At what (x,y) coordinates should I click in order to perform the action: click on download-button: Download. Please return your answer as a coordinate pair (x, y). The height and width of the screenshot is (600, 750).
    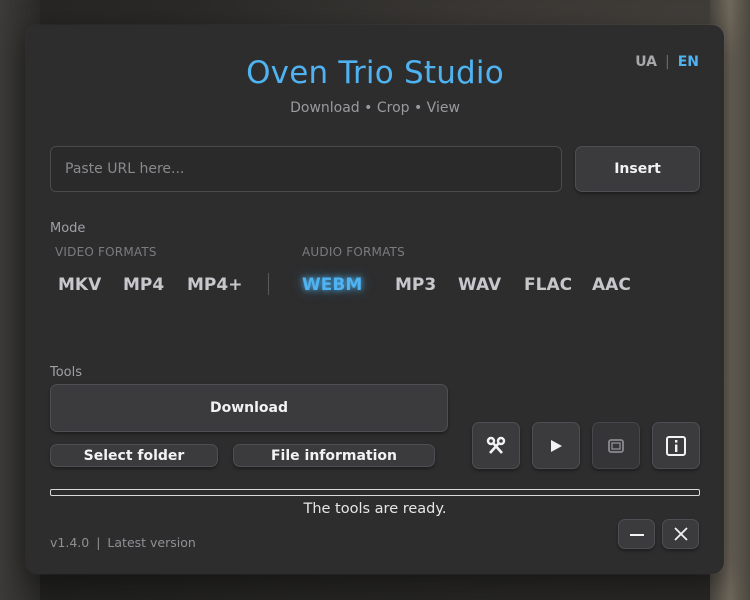
    Looking at the image, I should click on (249, 408).